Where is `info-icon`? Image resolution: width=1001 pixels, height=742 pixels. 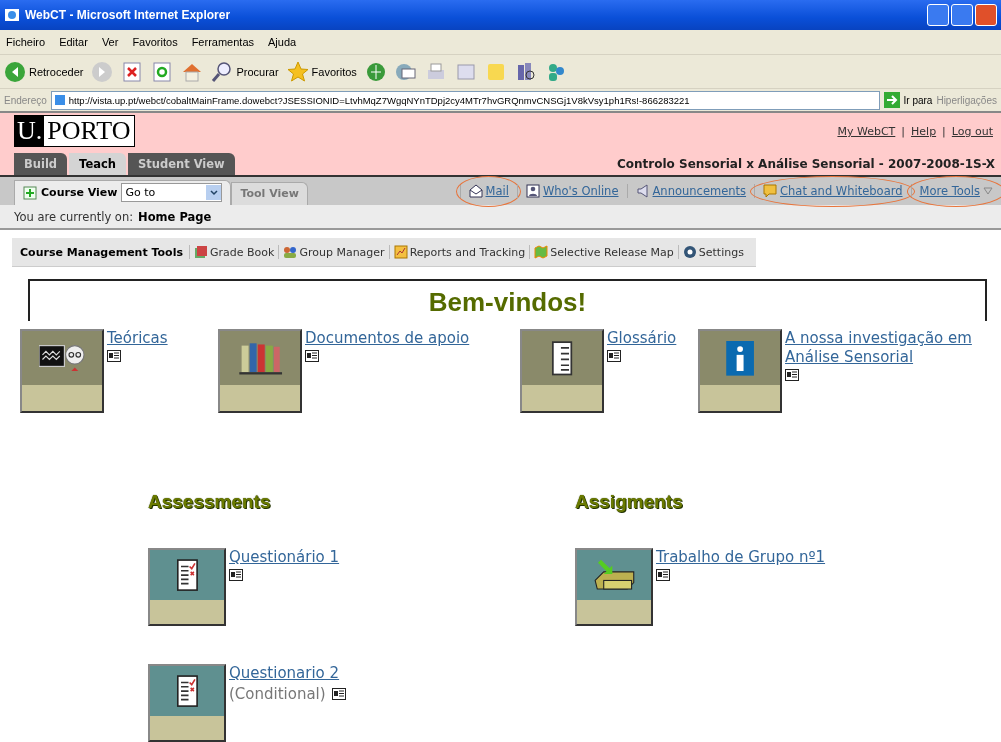
info-icon is located at coordinates (740, 371).